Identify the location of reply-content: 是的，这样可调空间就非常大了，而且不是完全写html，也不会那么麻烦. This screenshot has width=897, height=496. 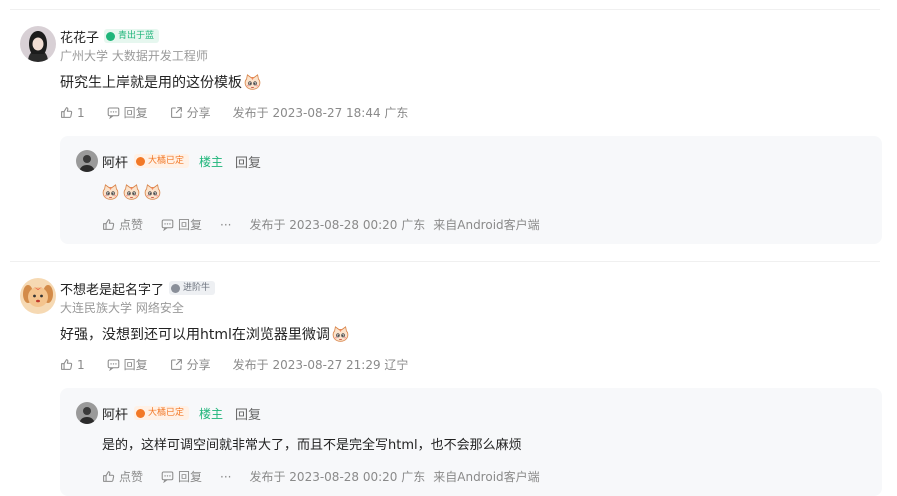
(312, 443).